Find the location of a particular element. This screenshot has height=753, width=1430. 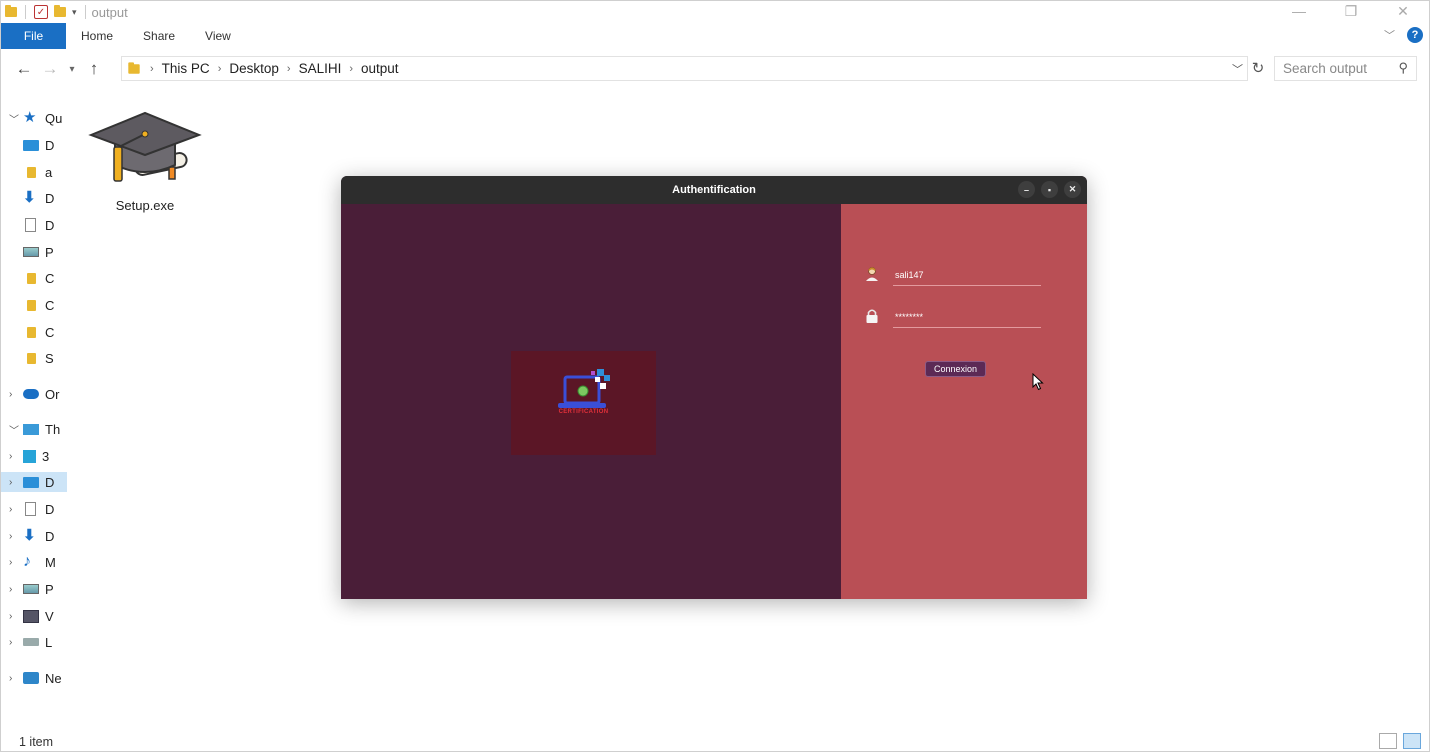

tab-share: Share is located at coordinates (159, 36).